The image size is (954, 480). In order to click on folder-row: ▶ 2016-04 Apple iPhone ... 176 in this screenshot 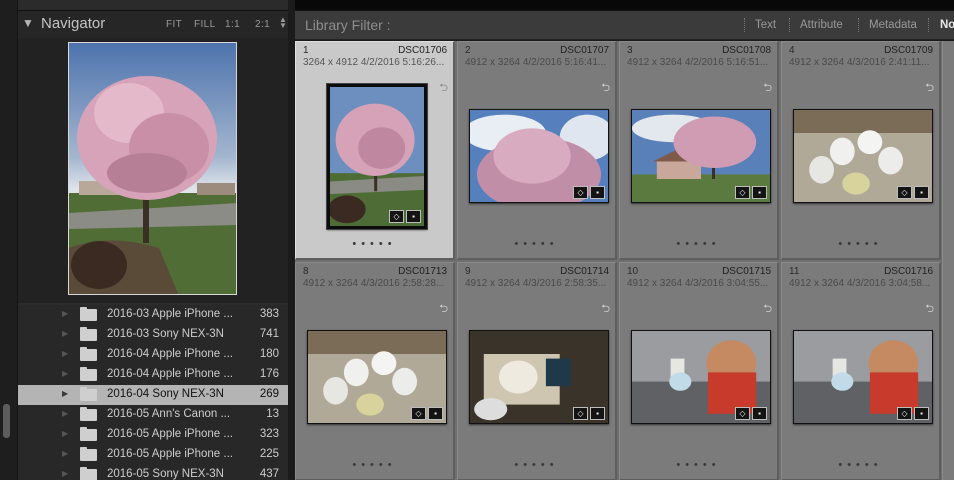, I will do `click(153, 375)`.